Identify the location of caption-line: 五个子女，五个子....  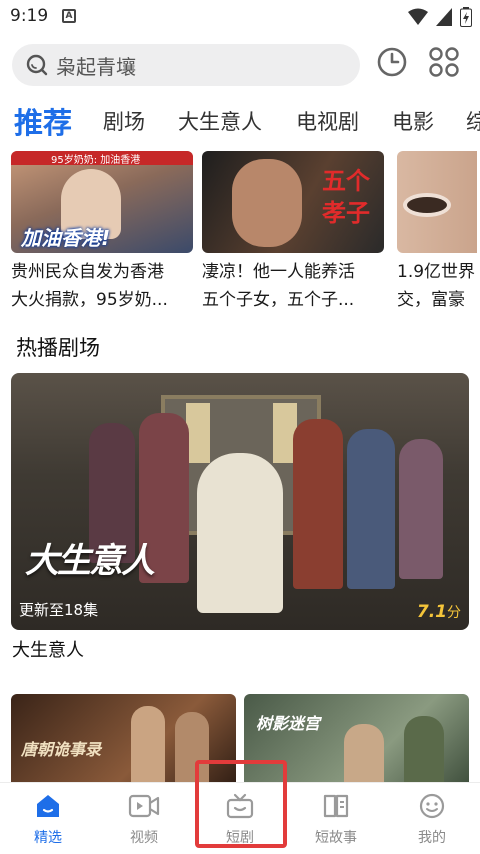
(278, 300).